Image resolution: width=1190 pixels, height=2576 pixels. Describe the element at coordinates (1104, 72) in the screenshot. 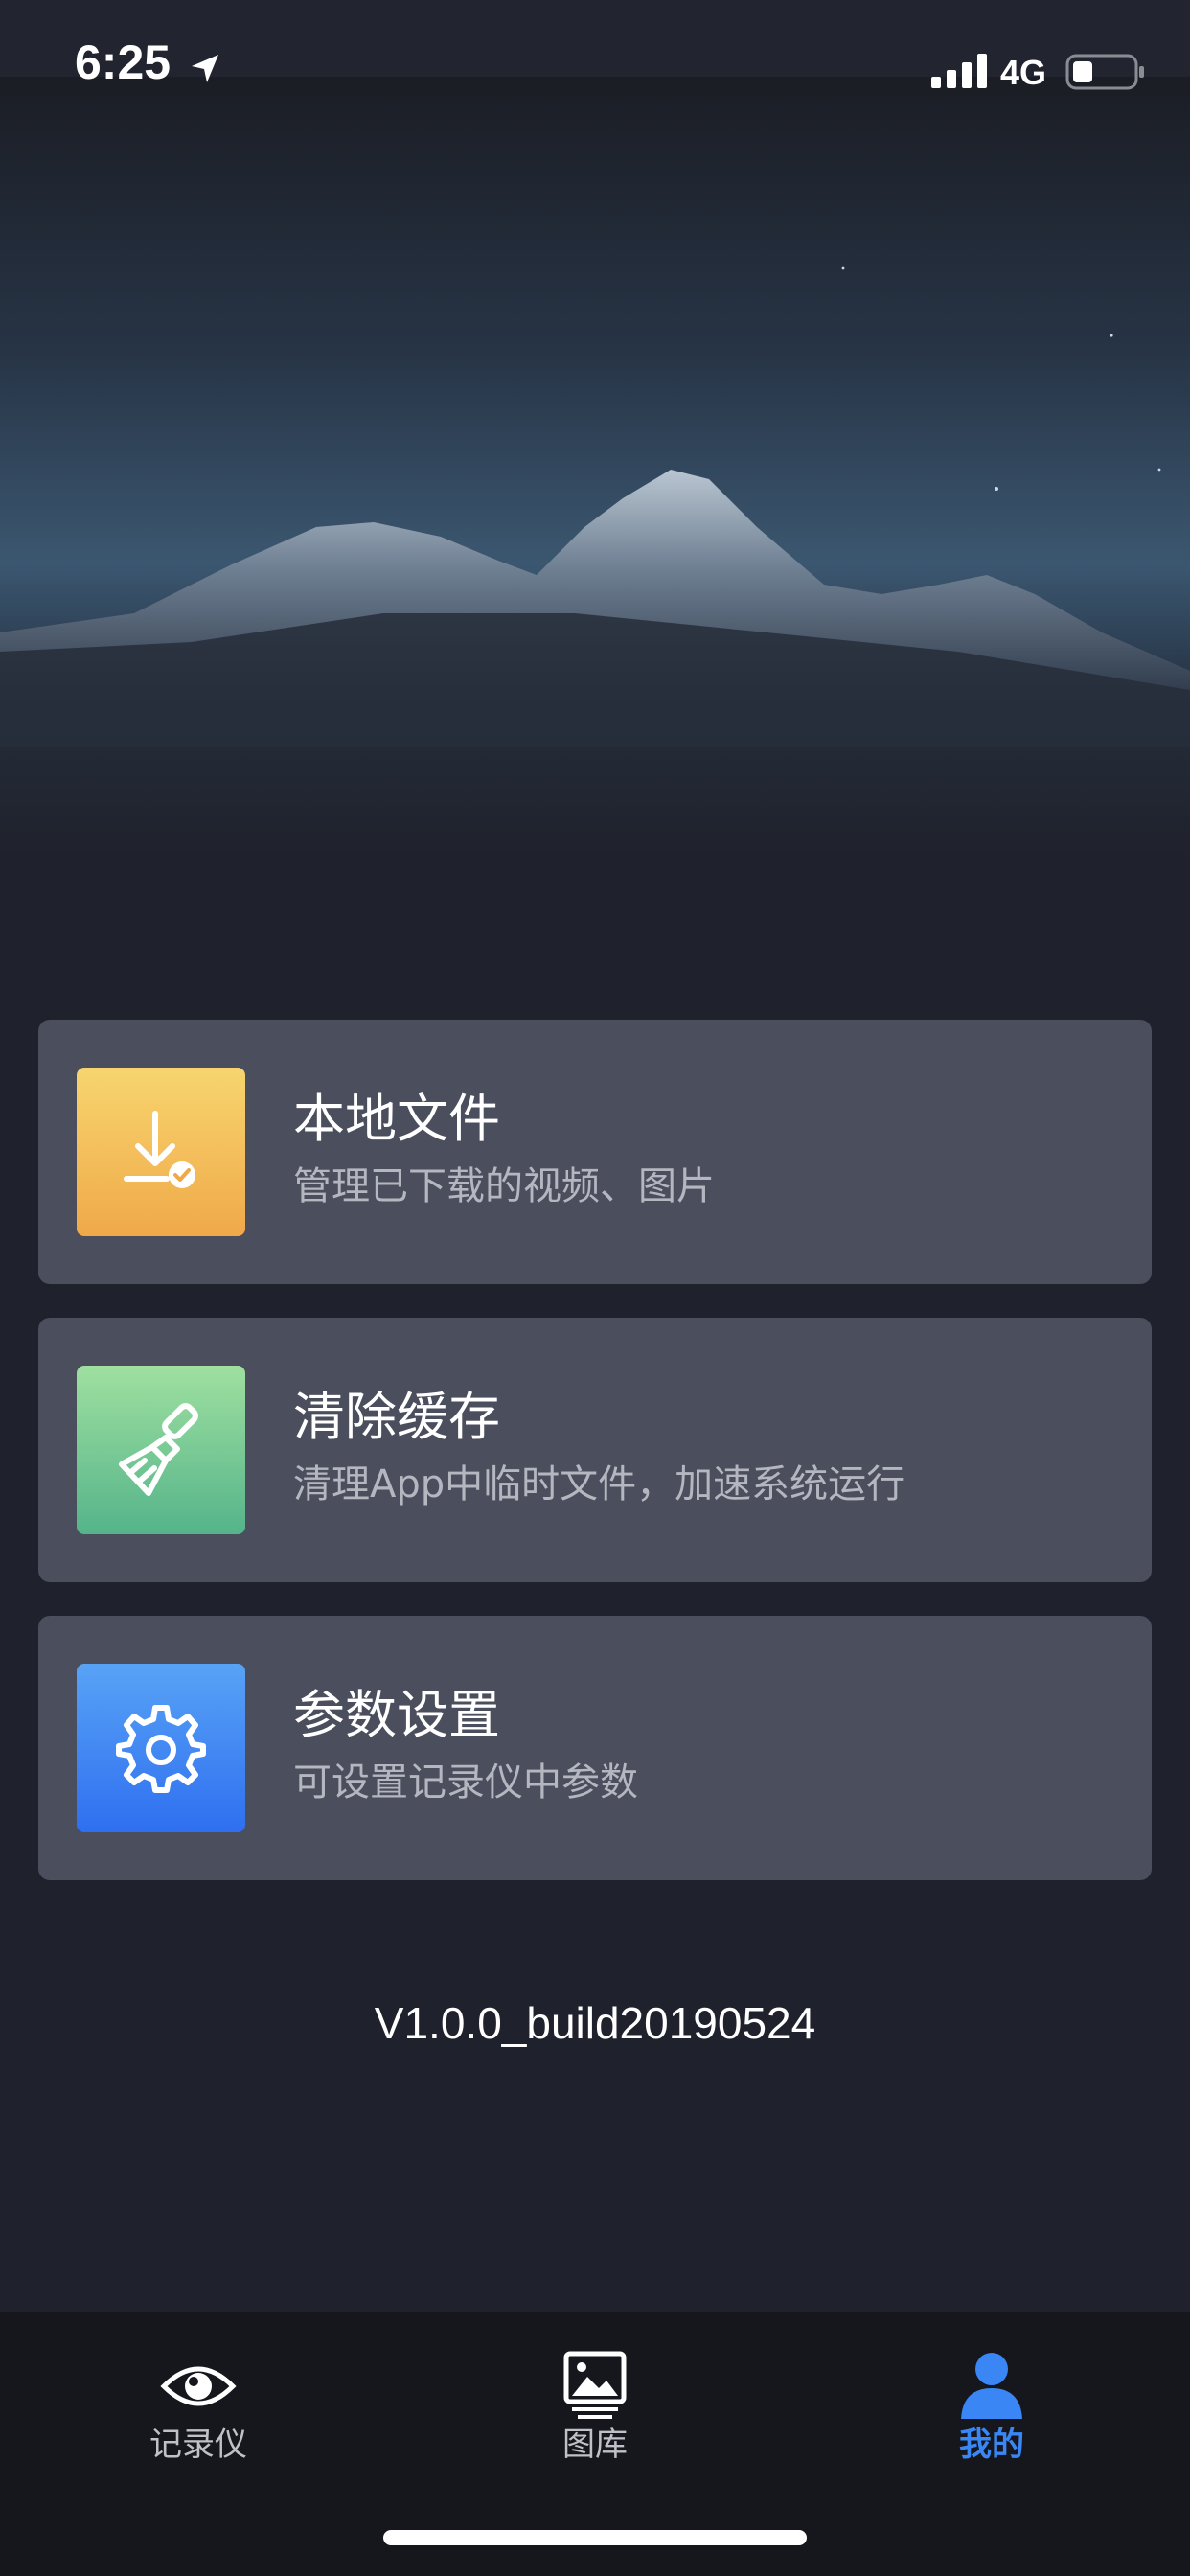

I see `battery-icon` at that location.